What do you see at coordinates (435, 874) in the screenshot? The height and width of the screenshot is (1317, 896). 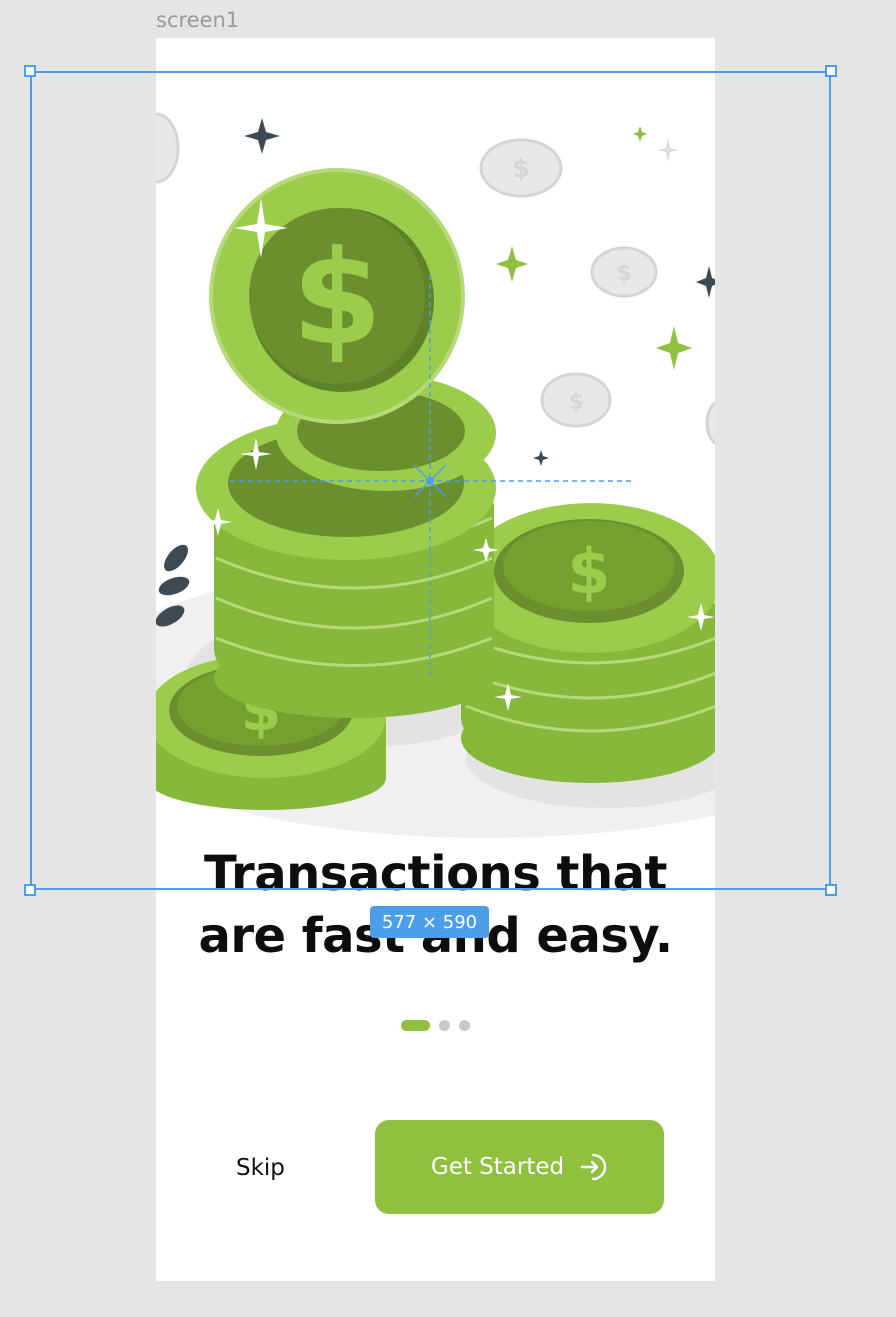 I see `headline-line-1: Transactions that` at bounding box center [435, 874].